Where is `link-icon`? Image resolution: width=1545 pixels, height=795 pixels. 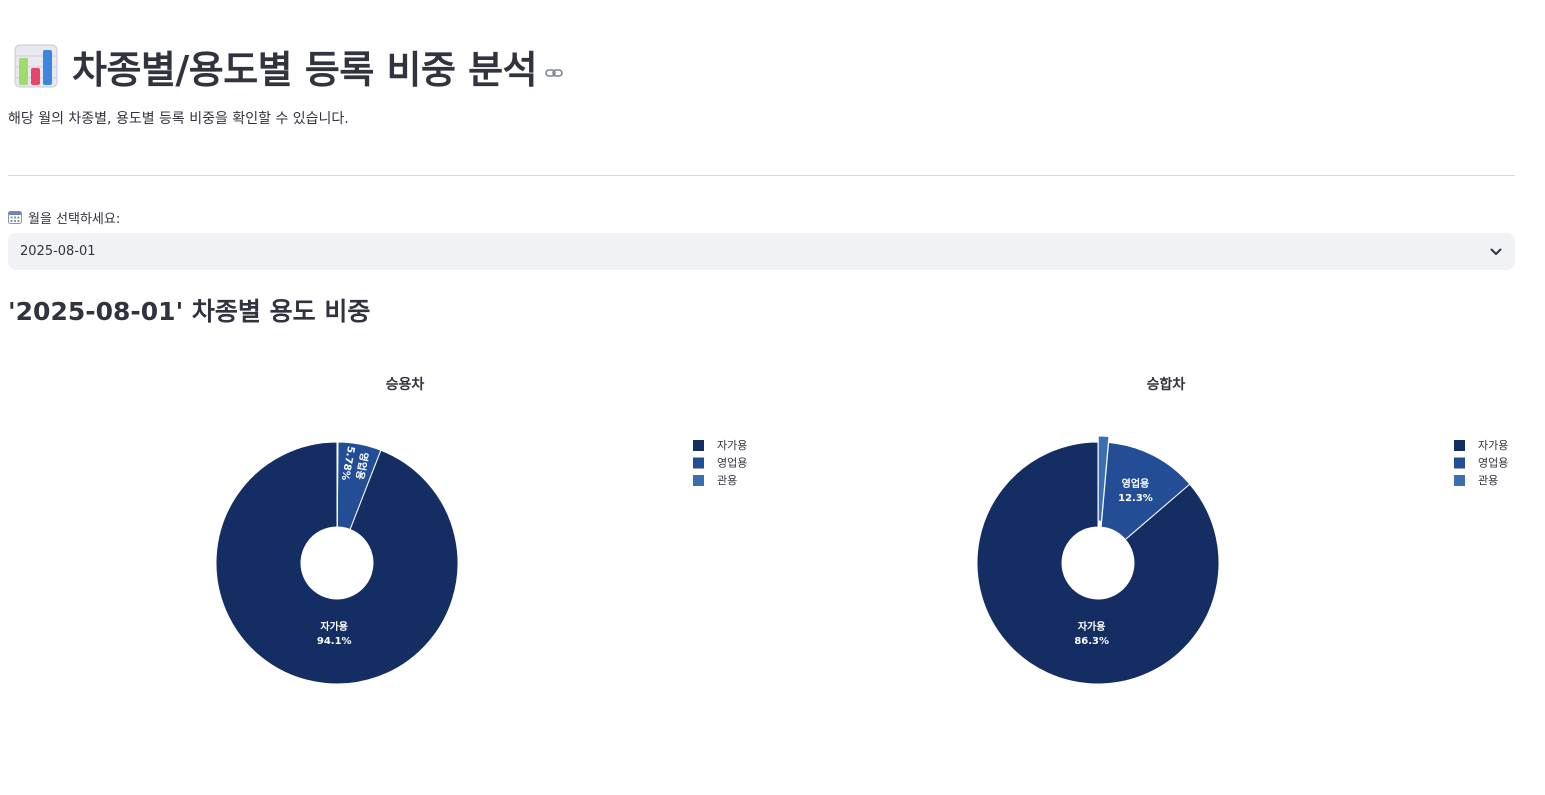 link-icon is located at coordinates (554, 73).